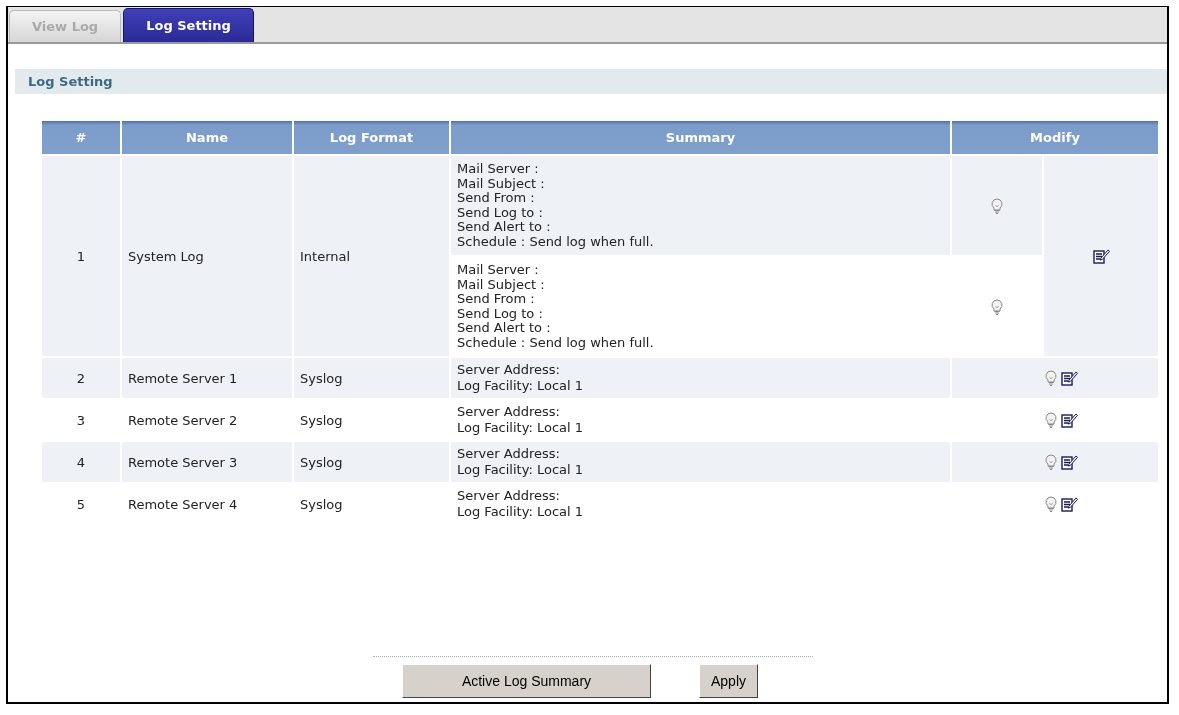  What do you see at coordinates (1055, 137) in the screenshot?
I see `column-header: Modify` at bounding box center [1055, 137].